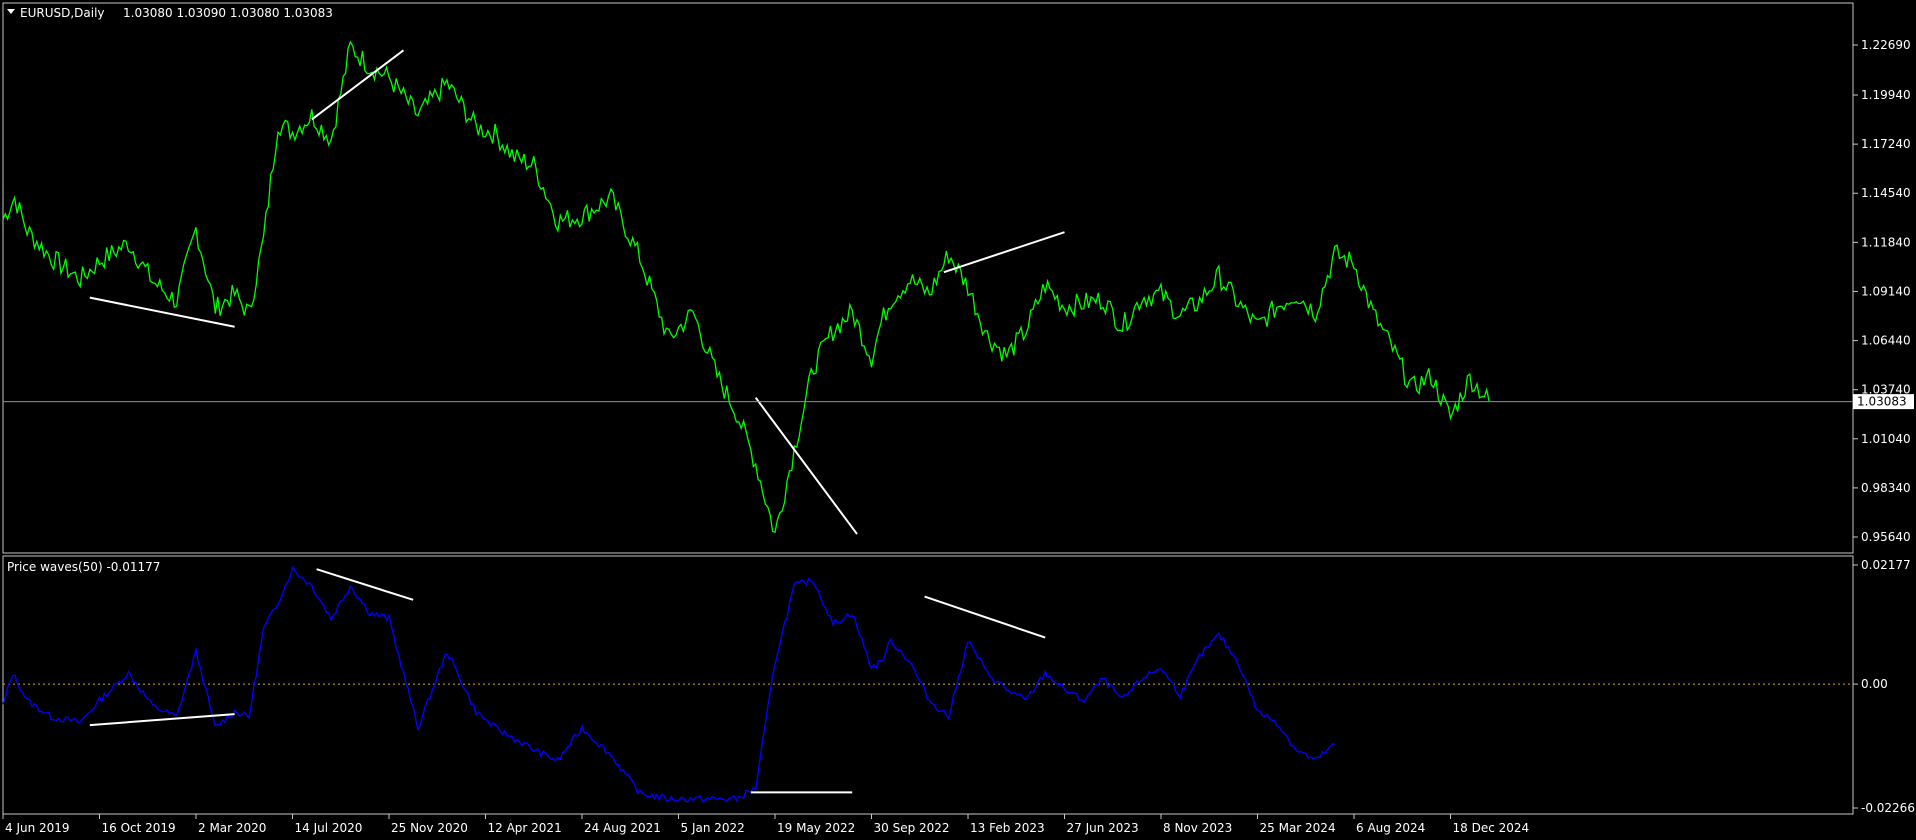 This screenshot has width=1916, height=840. What do you see at coordinates (1888, 808) in the screenshot?
I see `indicator-ytick-label: -0.02266` at bounding box center [1888, 808].